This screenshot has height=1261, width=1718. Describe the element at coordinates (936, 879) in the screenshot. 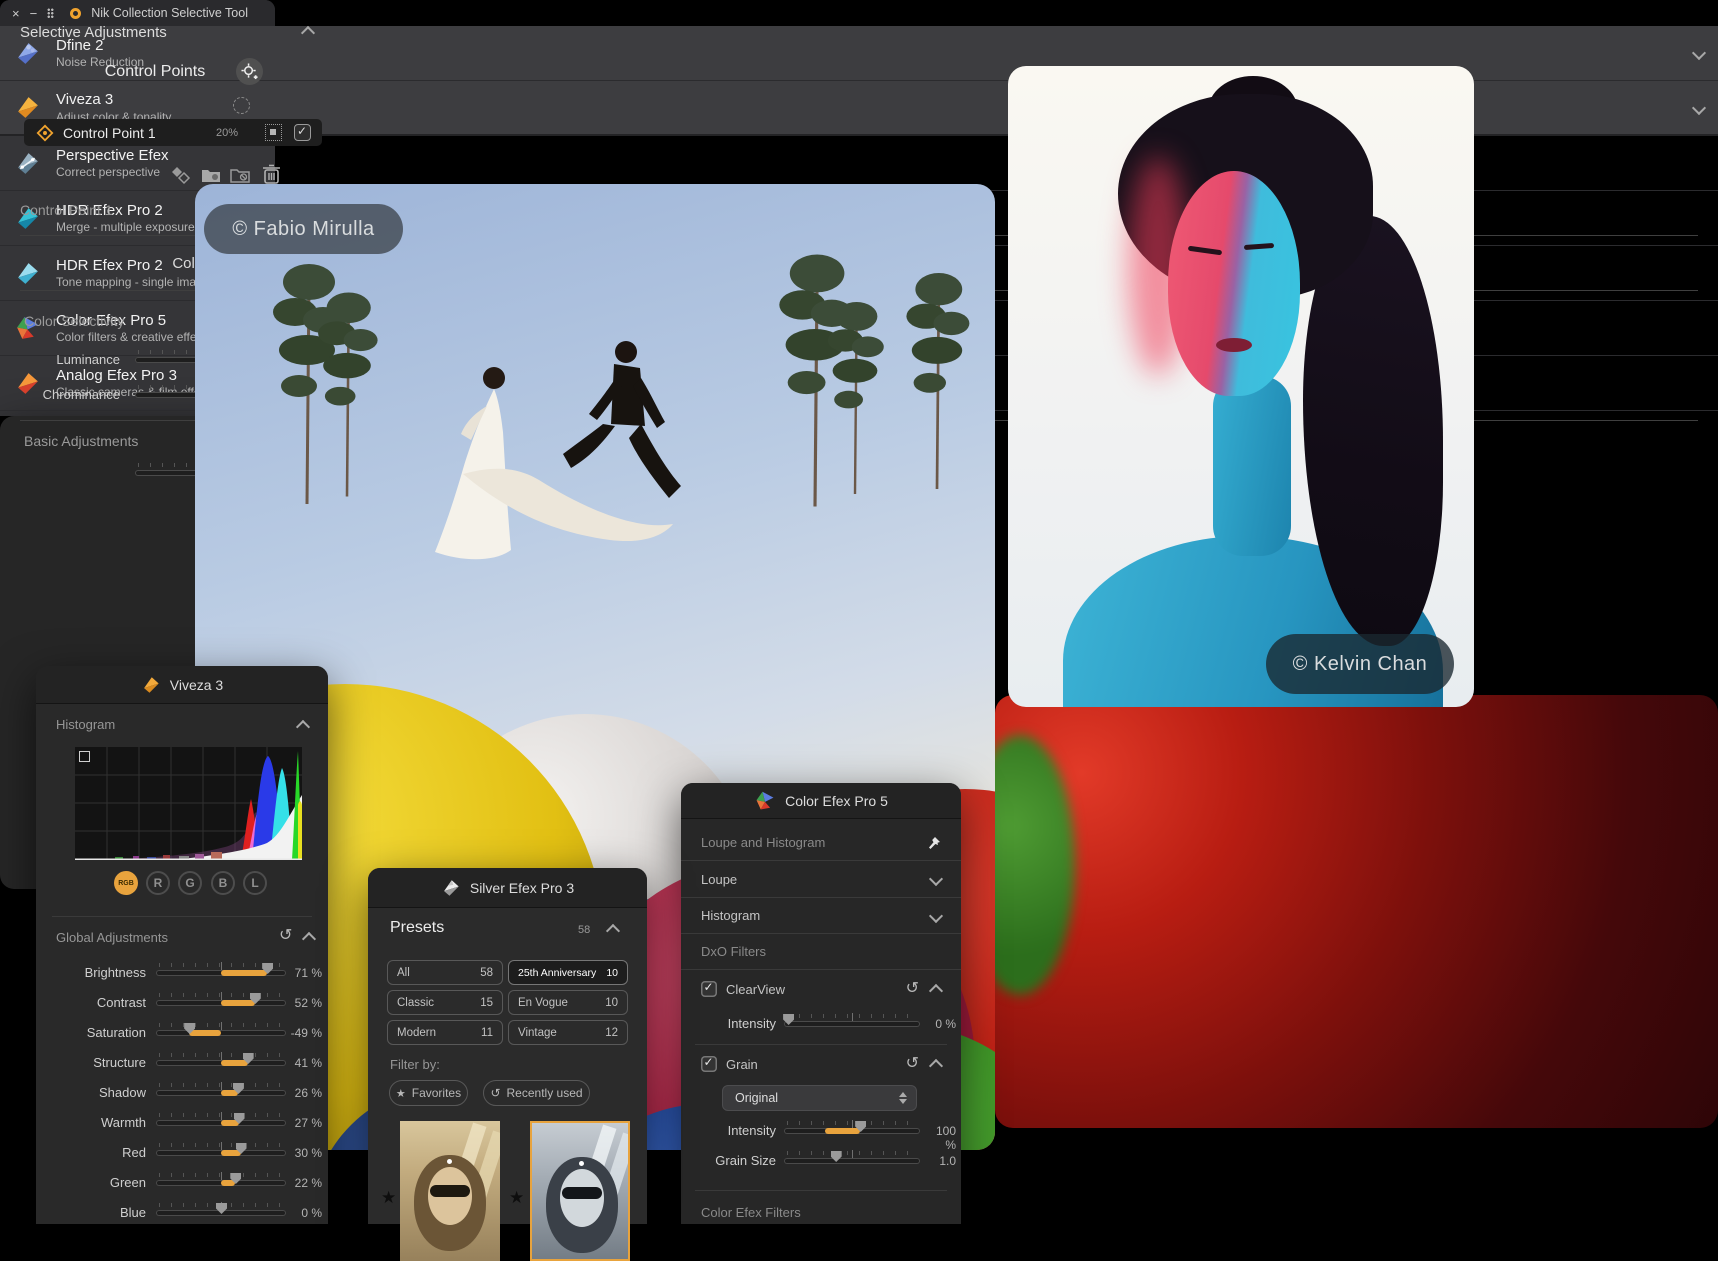

I see `loupe-expand-chevron-icon` at that location.